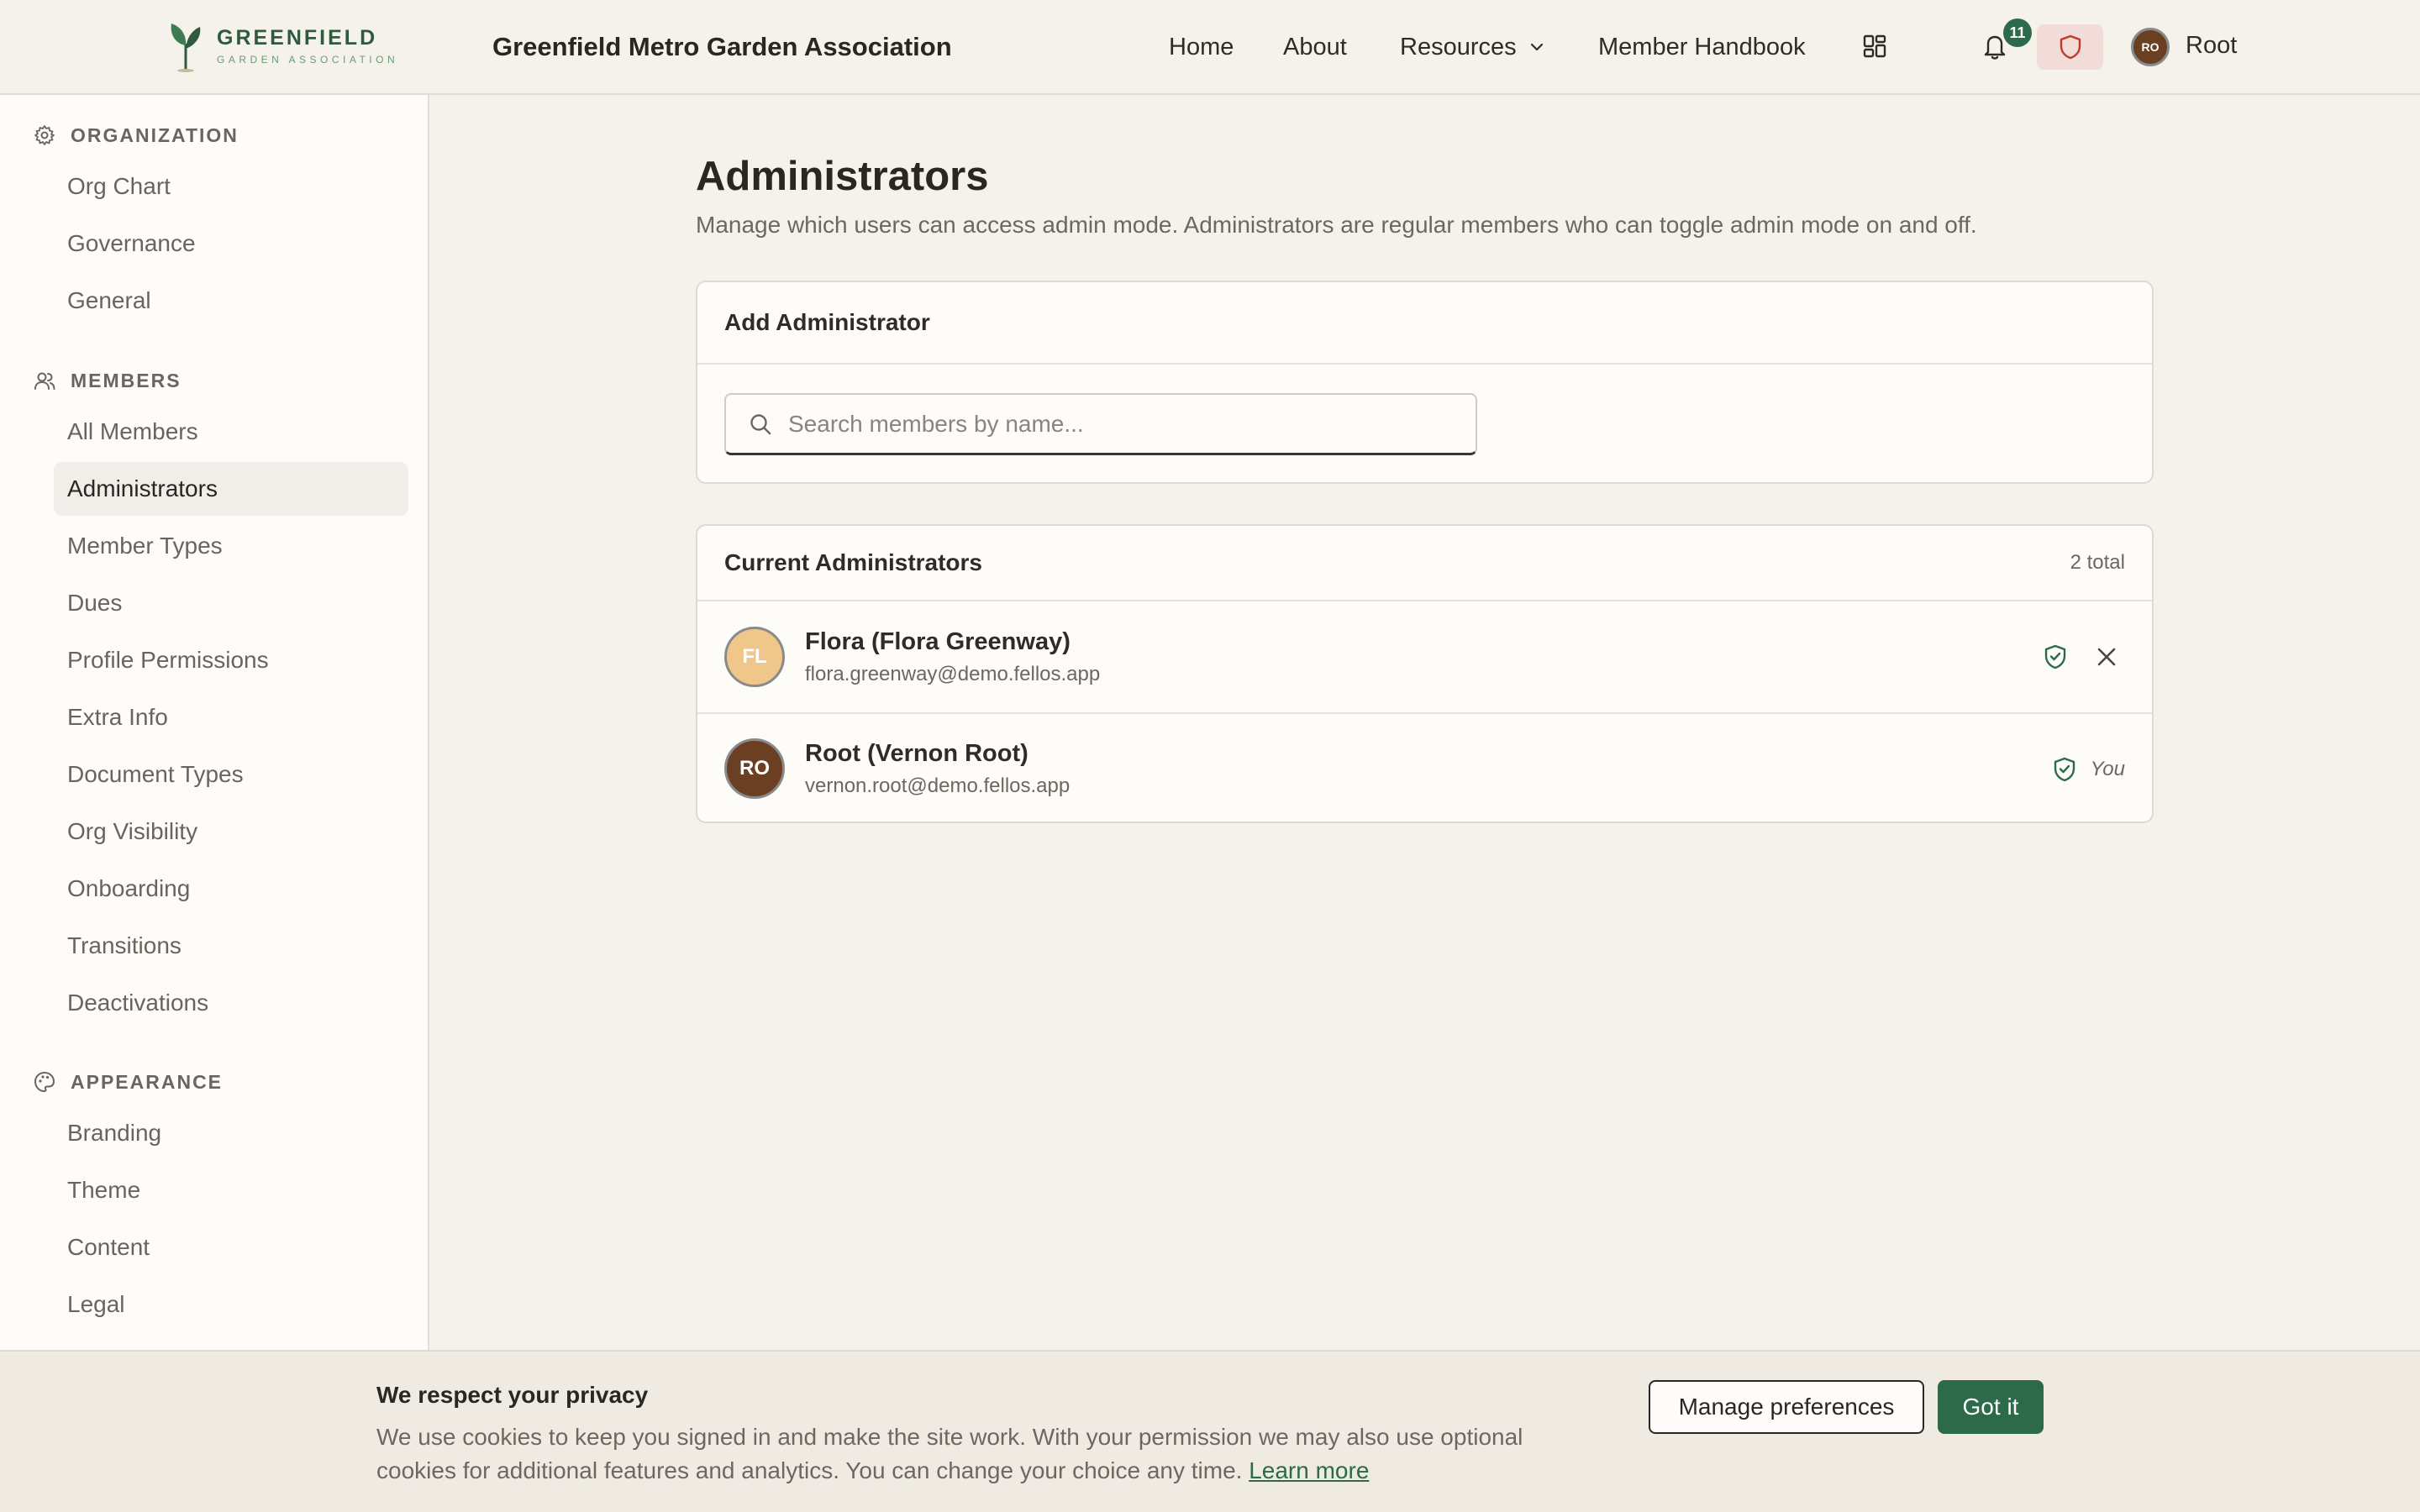 The image size is (2420, 1512). I want to click on sidebar-item-dues: Dues, so click(231, 603).